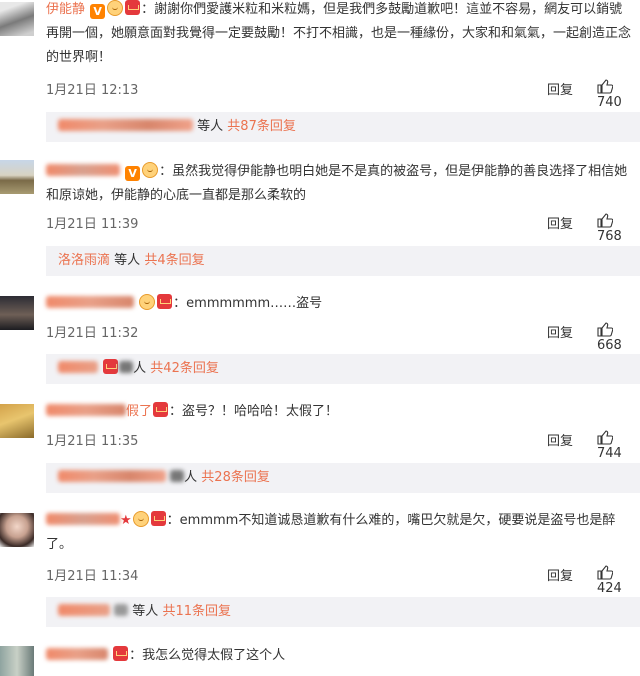 The image size is (640, 676). What do you see at coordinates (139, 411) in the screenshot?
I see `username-tail: 假了` at bounding box center [139, 411].